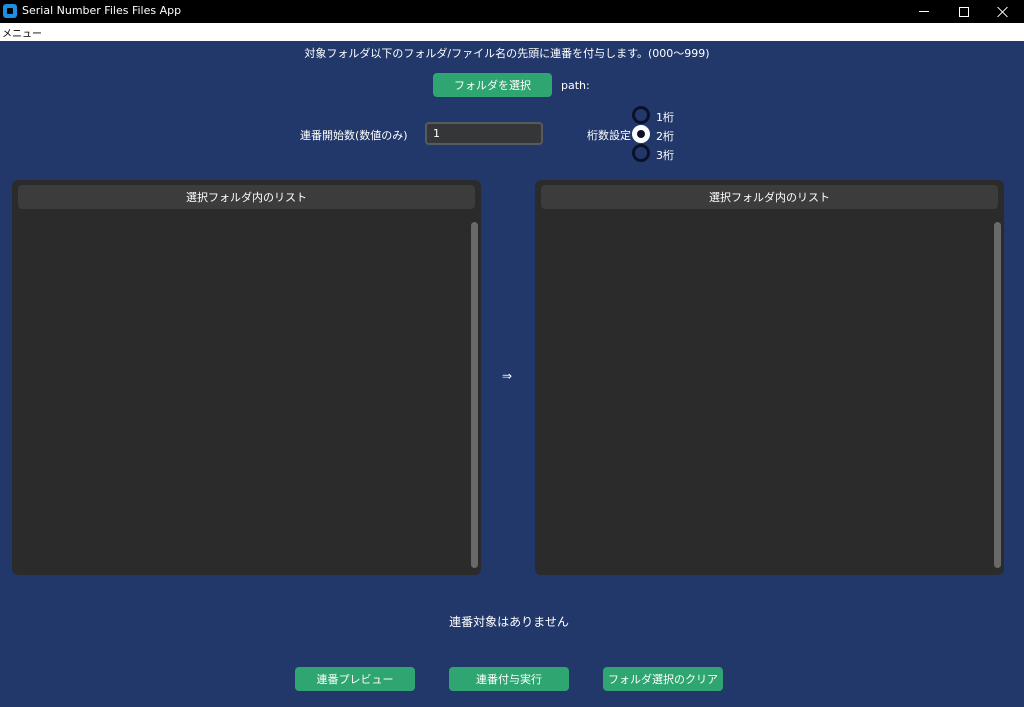 The image size is (1024, 707). What do you see at coordinates (997, 395) in the screenshot?
I see `right-list-scrollbar` at bounding box center [997, 395].